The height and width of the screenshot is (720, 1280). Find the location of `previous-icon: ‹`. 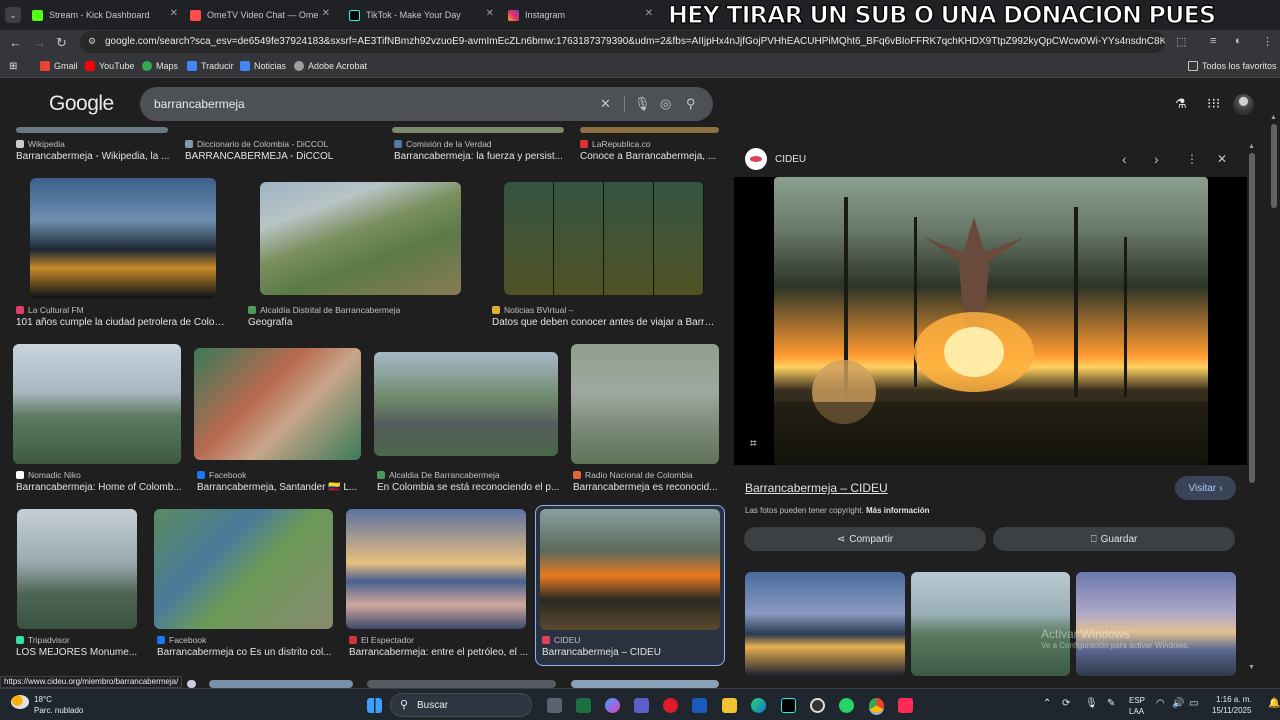

previous-icon: ‹ is located at coordinates (1124, 159).